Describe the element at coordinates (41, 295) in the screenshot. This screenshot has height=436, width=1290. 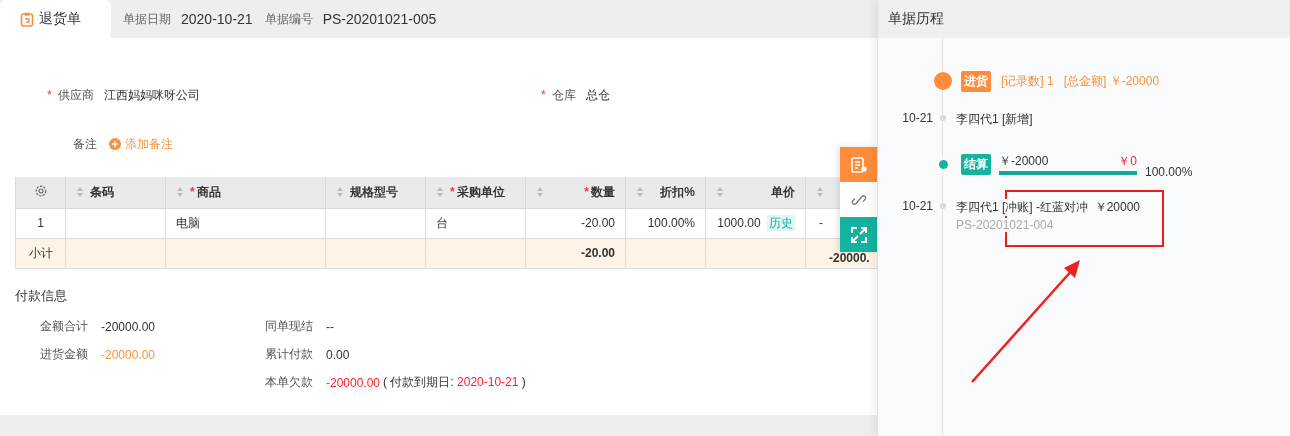
I see `section-title: 付款信息` at that location.